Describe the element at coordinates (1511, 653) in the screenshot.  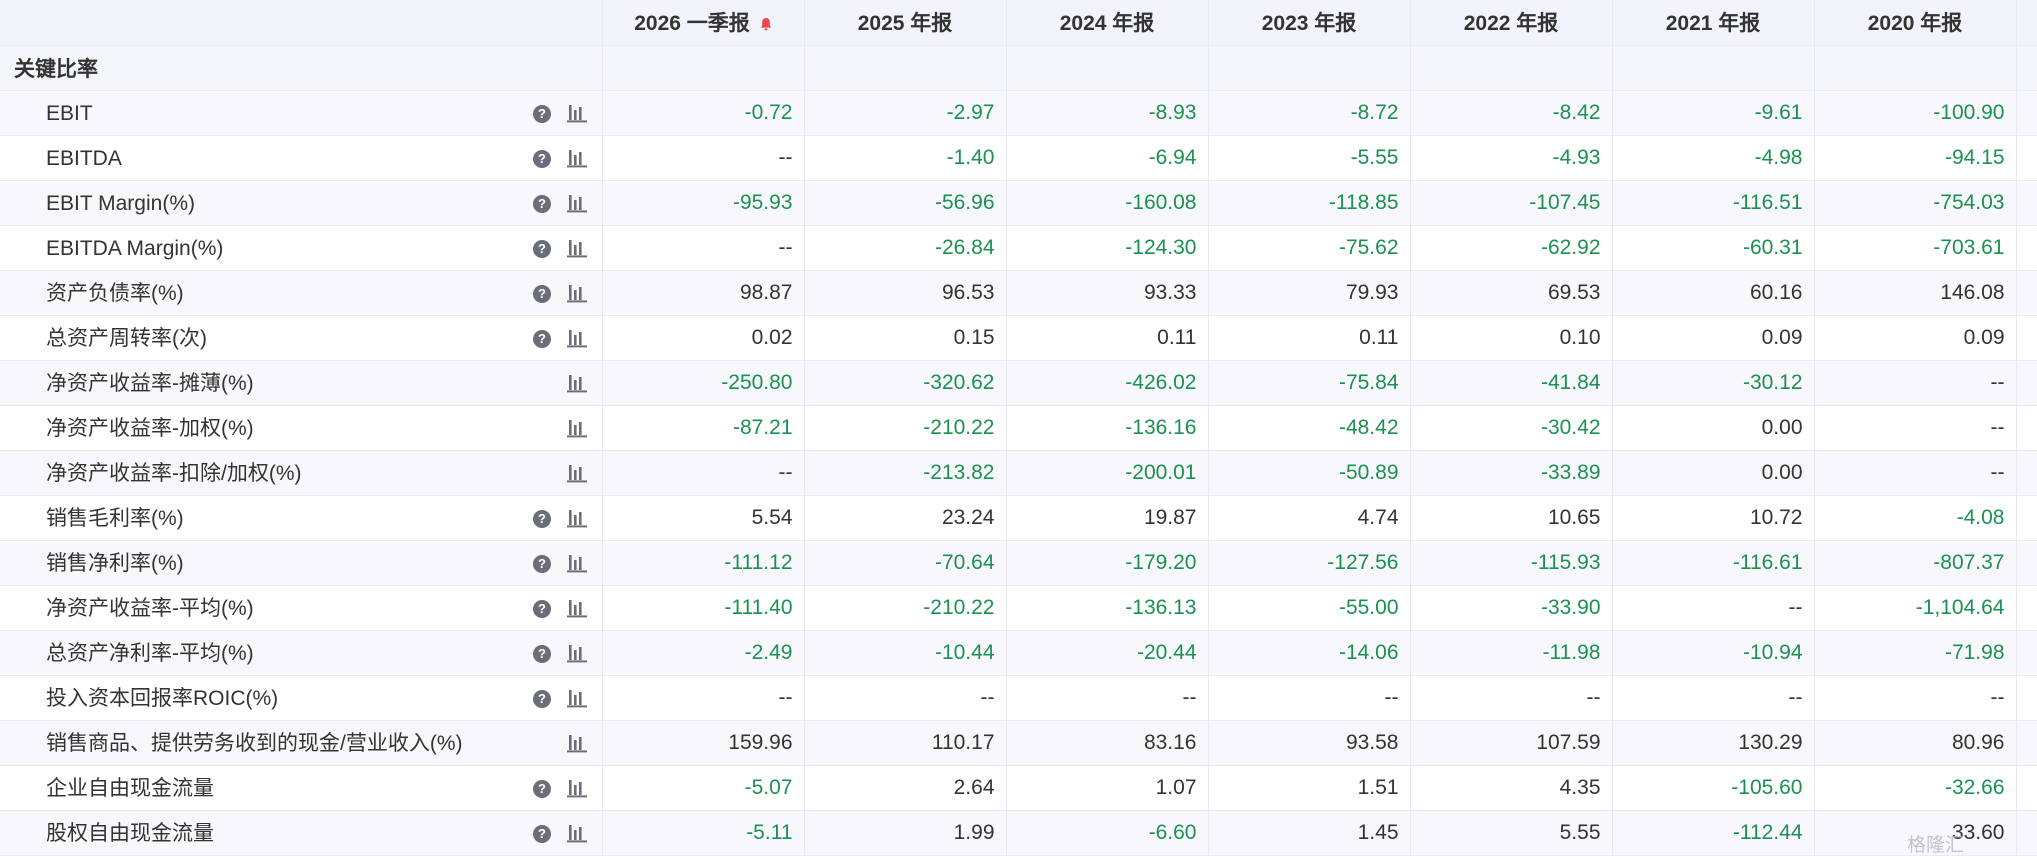
I see `value-cell: -11.98` at that location.